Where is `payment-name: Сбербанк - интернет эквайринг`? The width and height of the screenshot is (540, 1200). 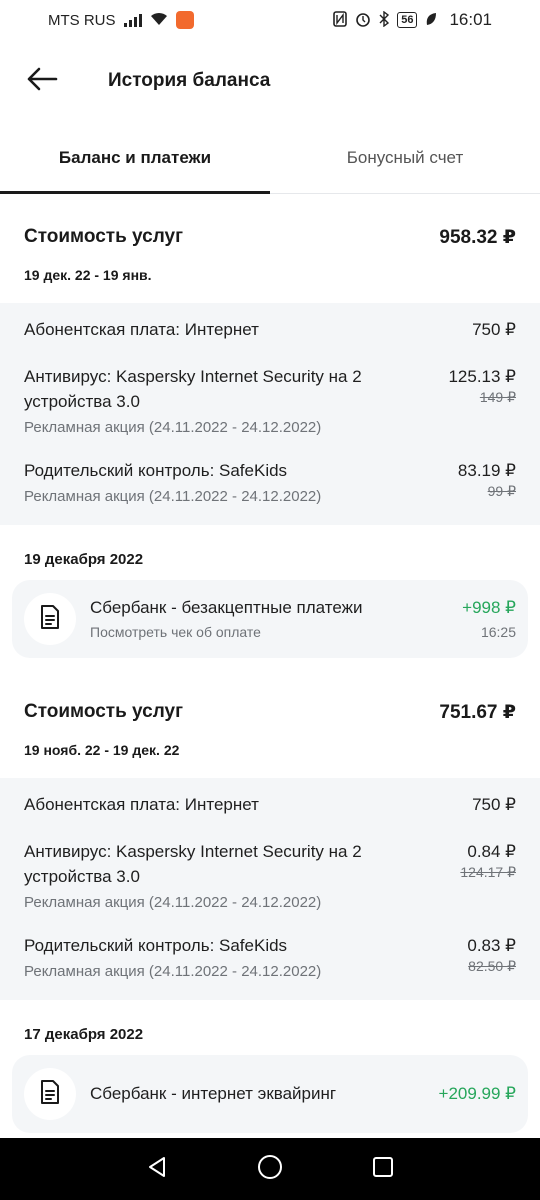
payment-name: Сбербанк - интернет эквайринг is located at coordinates (213, 1093).